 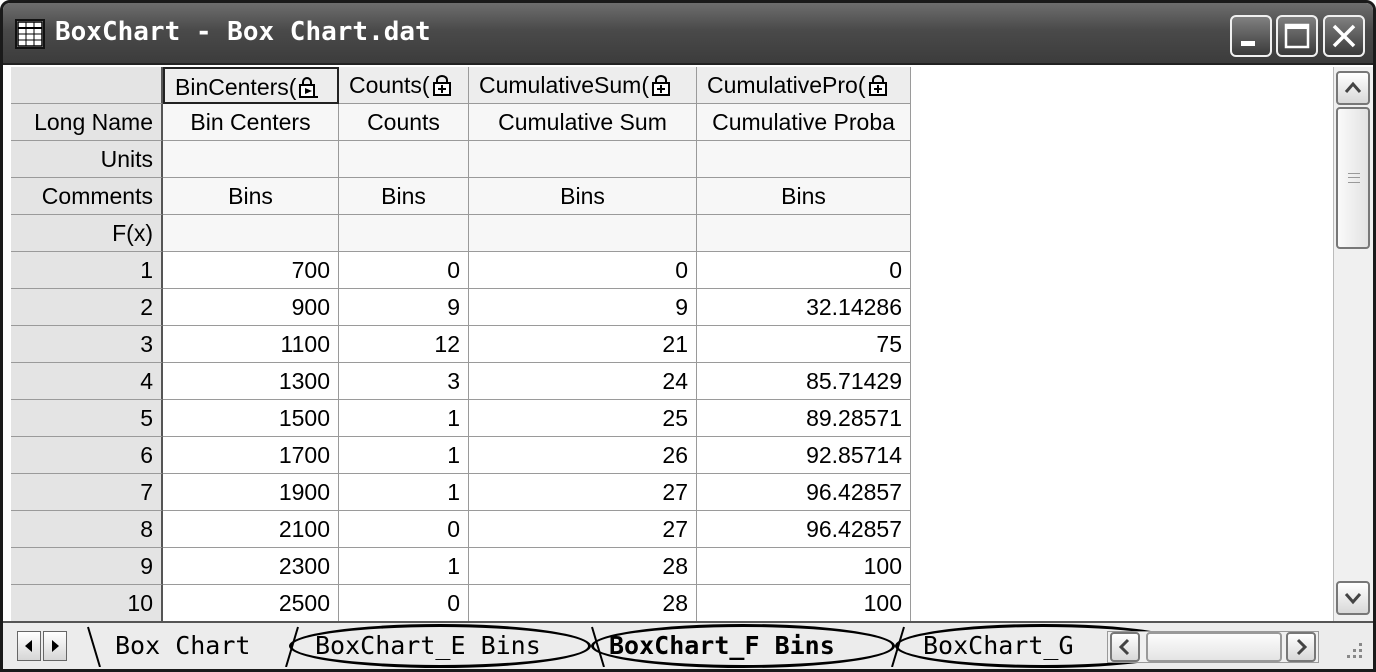 What do you see at coordinates (251, 122) in the screenshot?
I see `meta-cell: Bin Centers` at bounding box center [251, 122].